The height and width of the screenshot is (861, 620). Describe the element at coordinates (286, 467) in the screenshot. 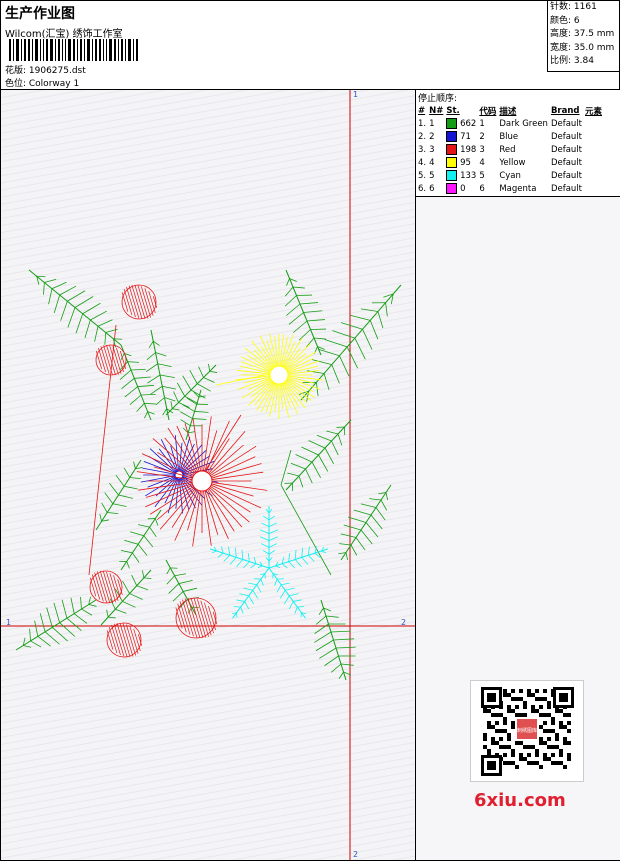

I see `jump-stitch` at that location.